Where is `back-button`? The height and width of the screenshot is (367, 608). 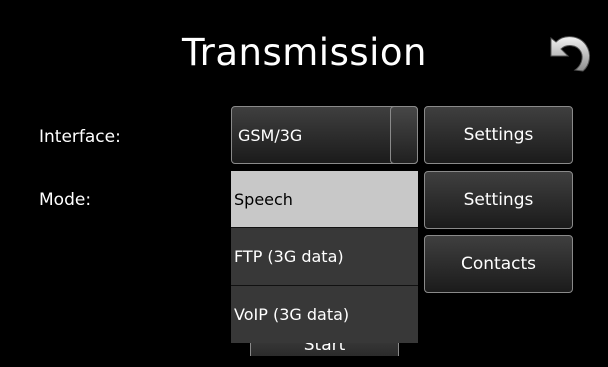
back-button is located at coordinates (570, 52).